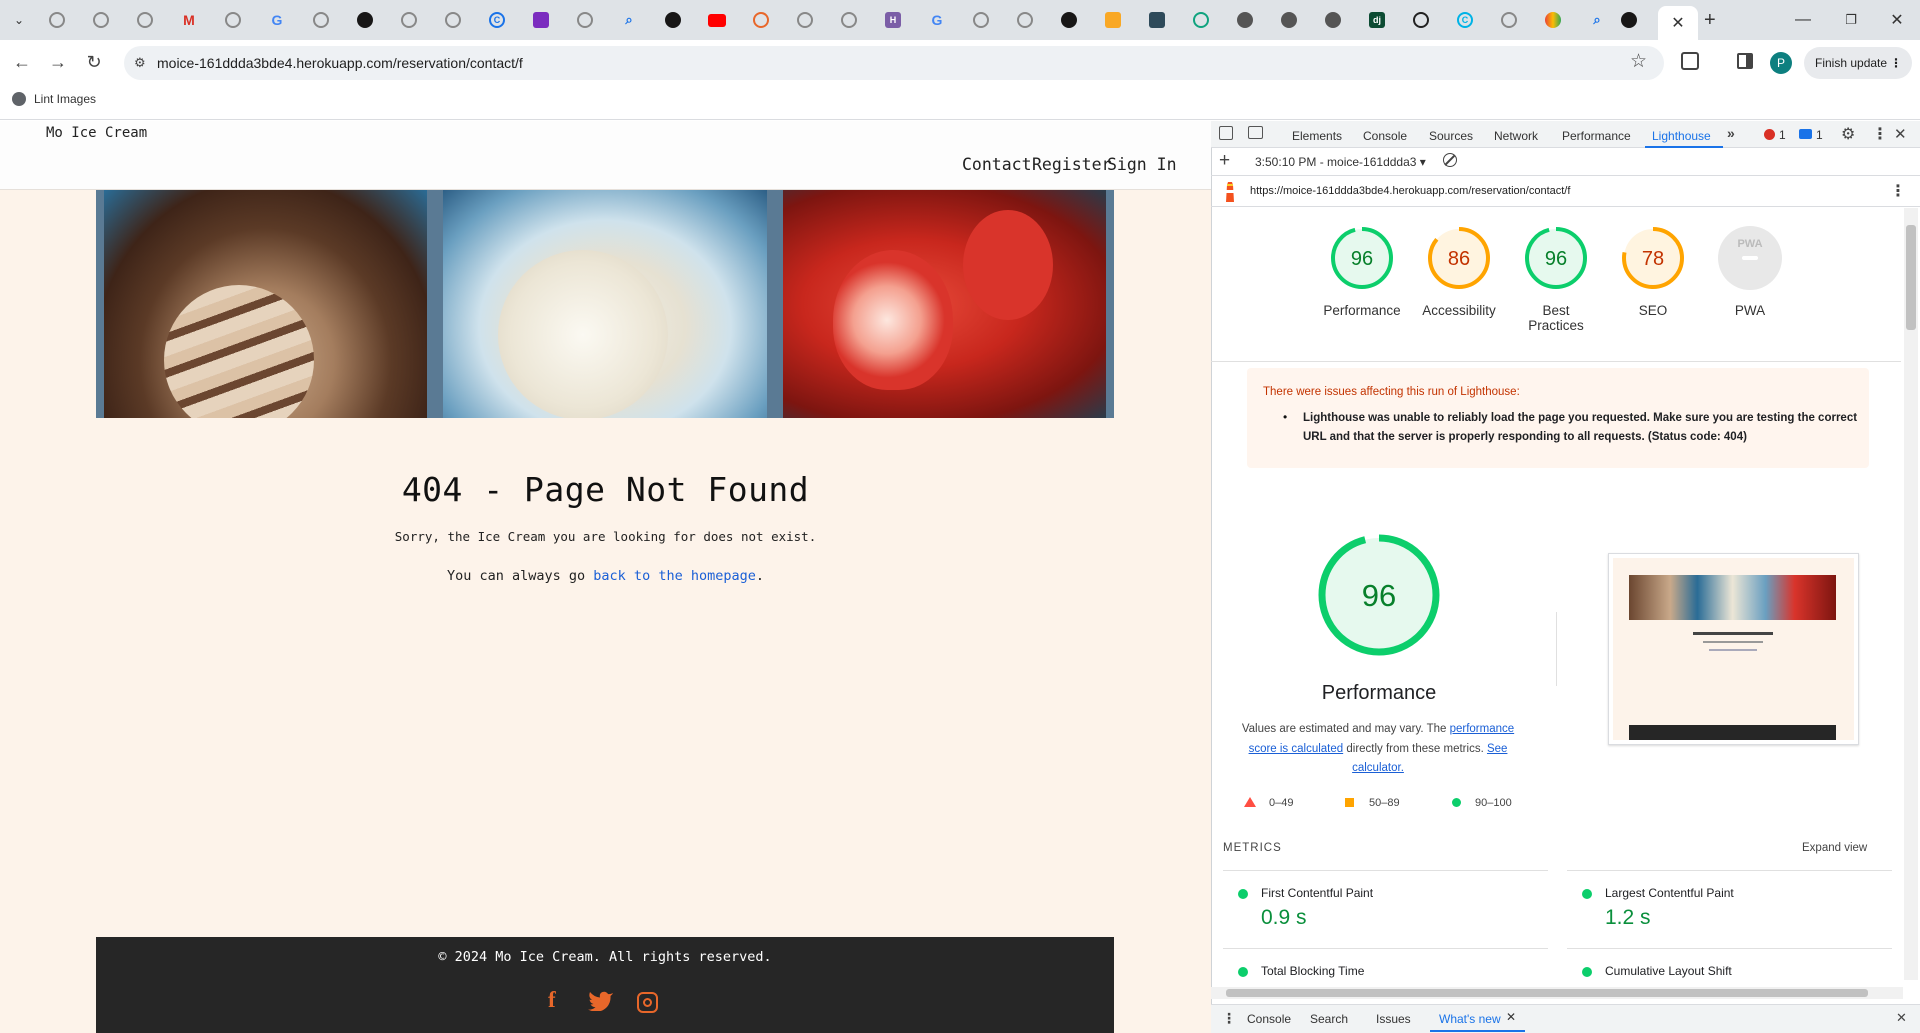  I want to click on device-toolbar-icon, so click(1255, 132).